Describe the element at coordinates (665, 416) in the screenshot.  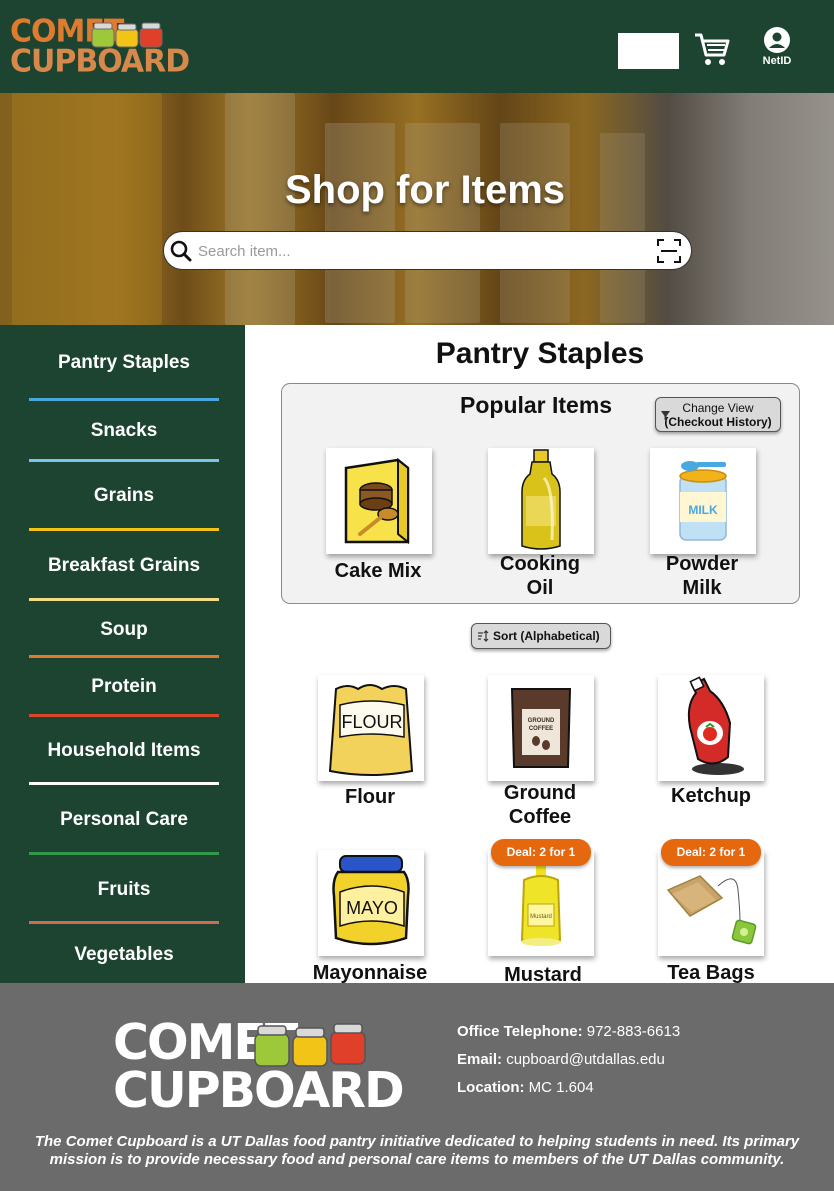
I see `filter-icon` at that location.